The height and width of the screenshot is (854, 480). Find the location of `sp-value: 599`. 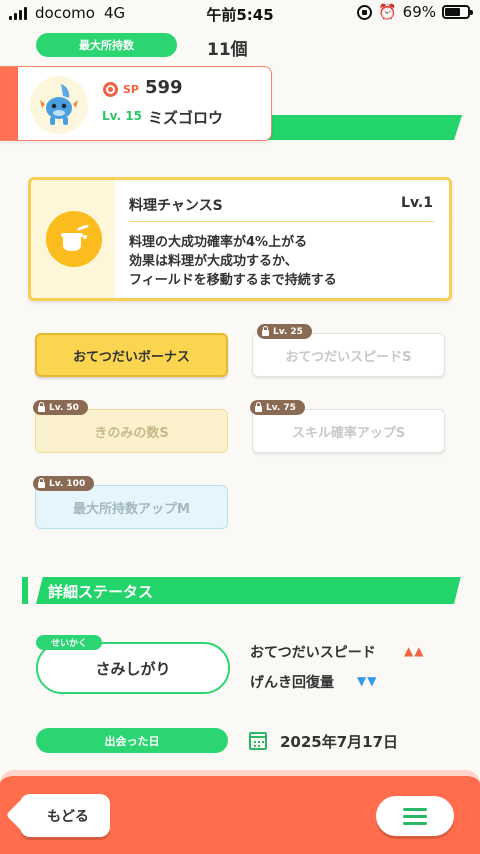

sp-value: 599 is located at coordinates (164, 87).